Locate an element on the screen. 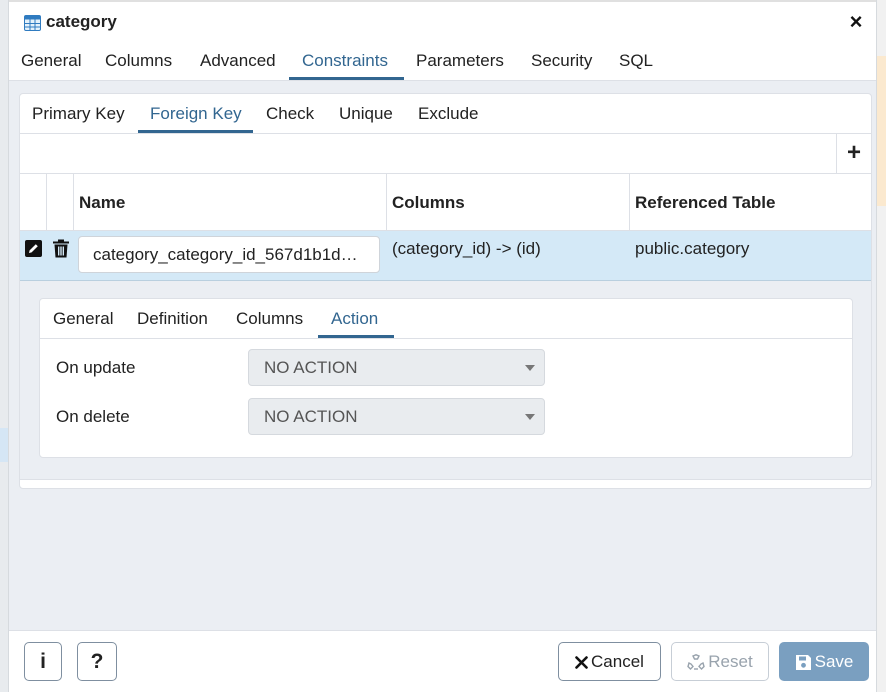 The height and width of the screenshot is (692, 886). active-detail-tab-indicator is located at coordinates (356, 336).